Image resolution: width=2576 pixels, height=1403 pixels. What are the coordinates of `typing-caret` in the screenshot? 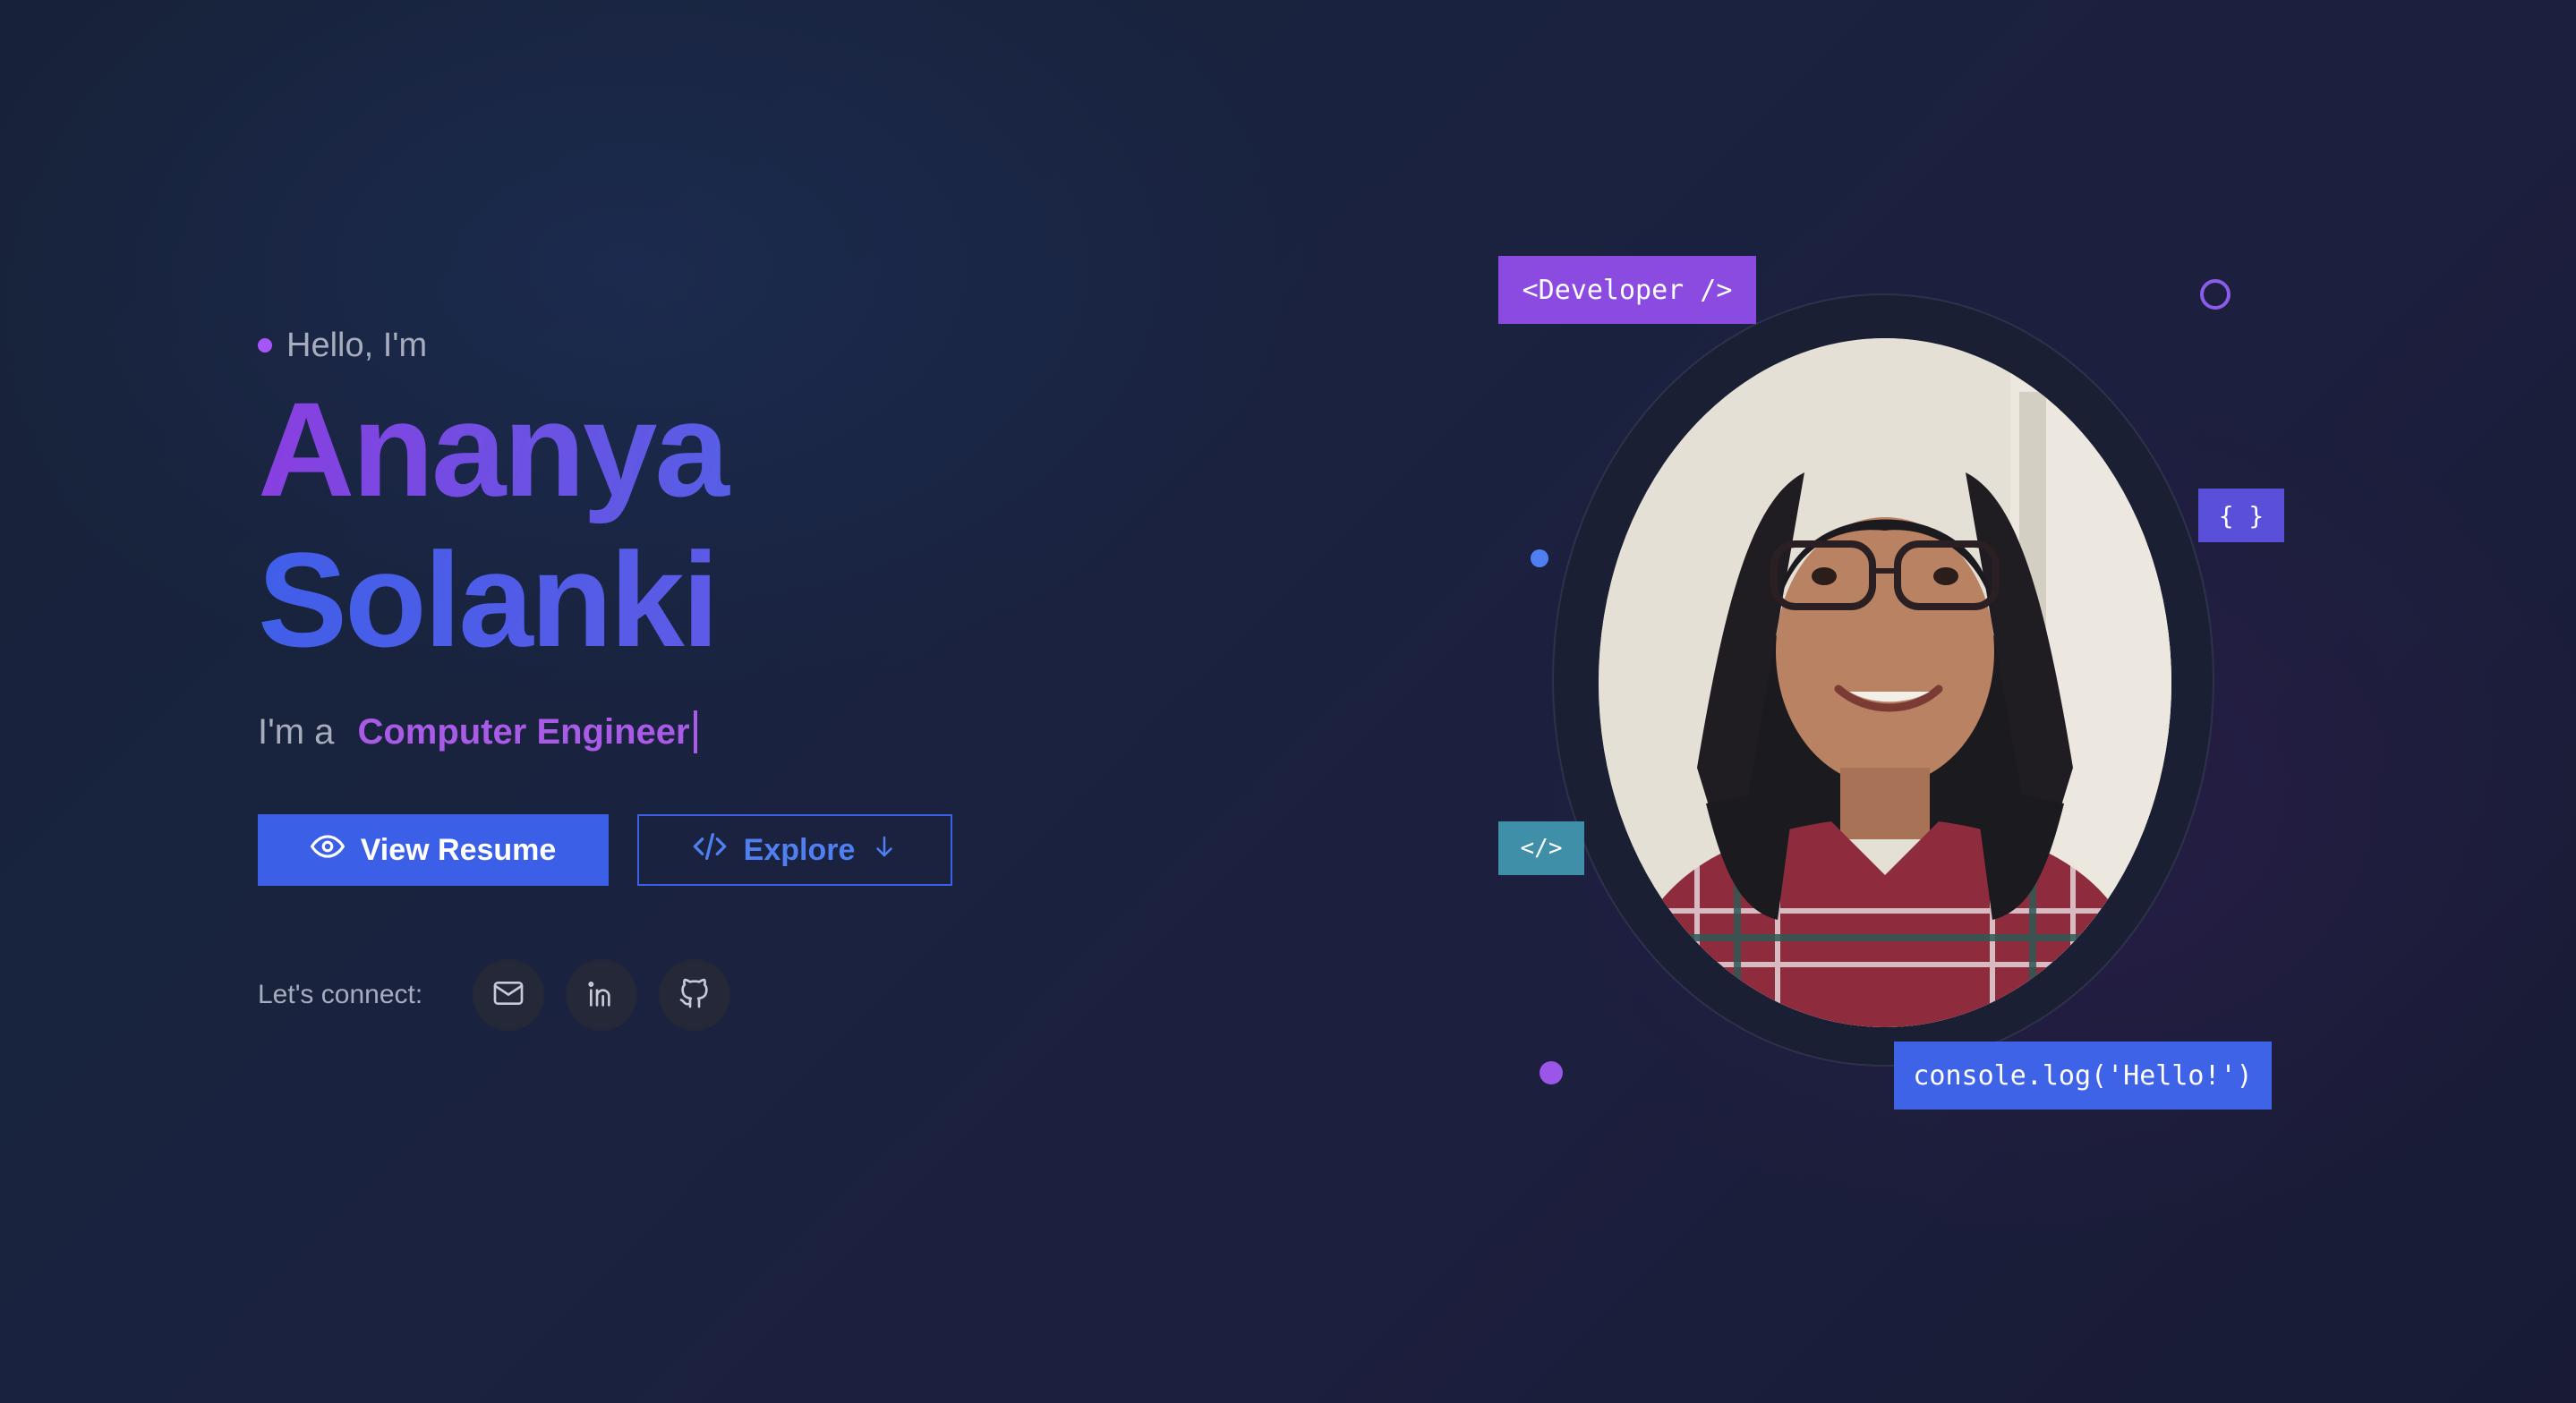 It's located at (695, 731).